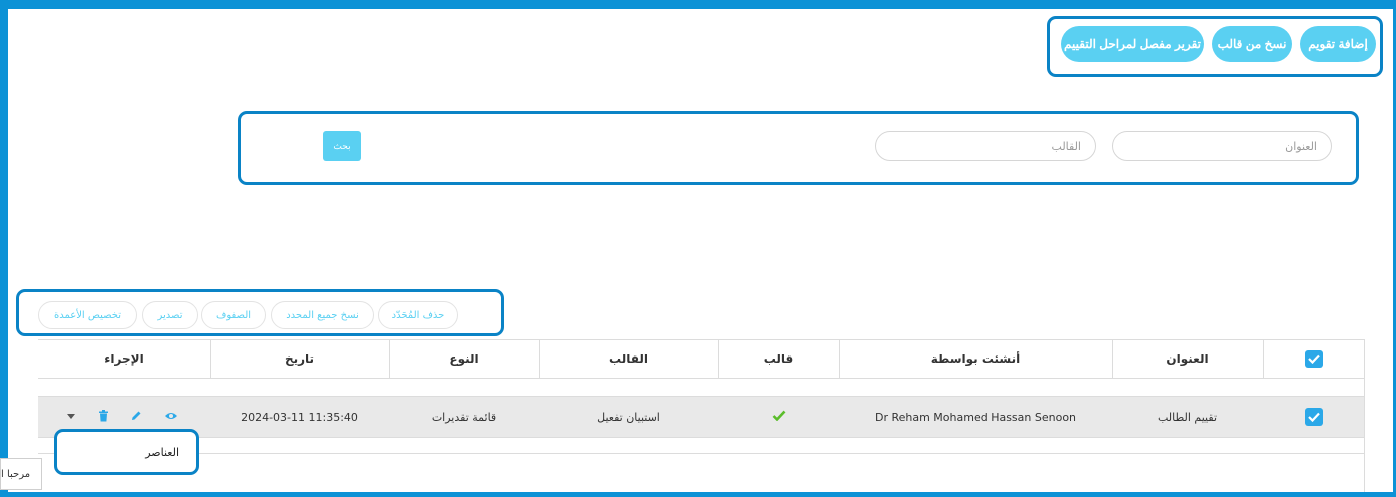 The height and width of the screenshot is (497, 1396). What do you see at coordinates (778, 359) in the screenshot?
I see `header-is-template: قالب` at bounding box center [778, 359].